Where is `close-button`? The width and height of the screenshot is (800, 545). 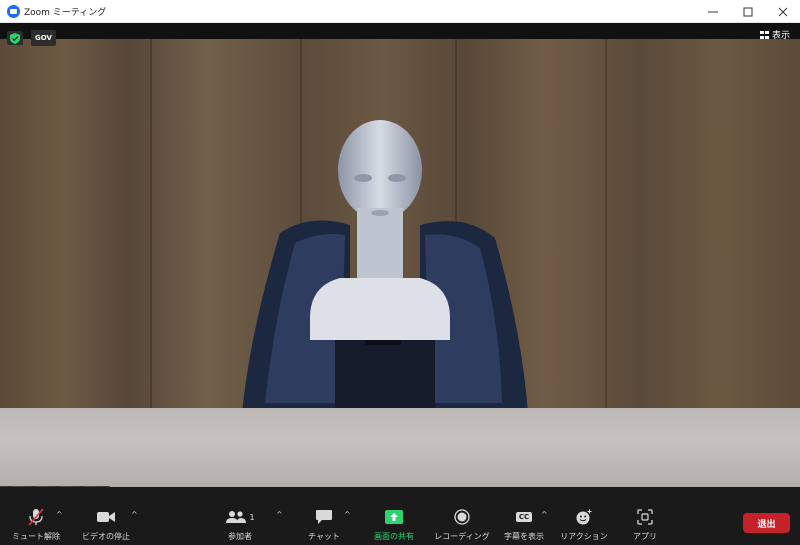 close-button is located at coordinates (782, 11).